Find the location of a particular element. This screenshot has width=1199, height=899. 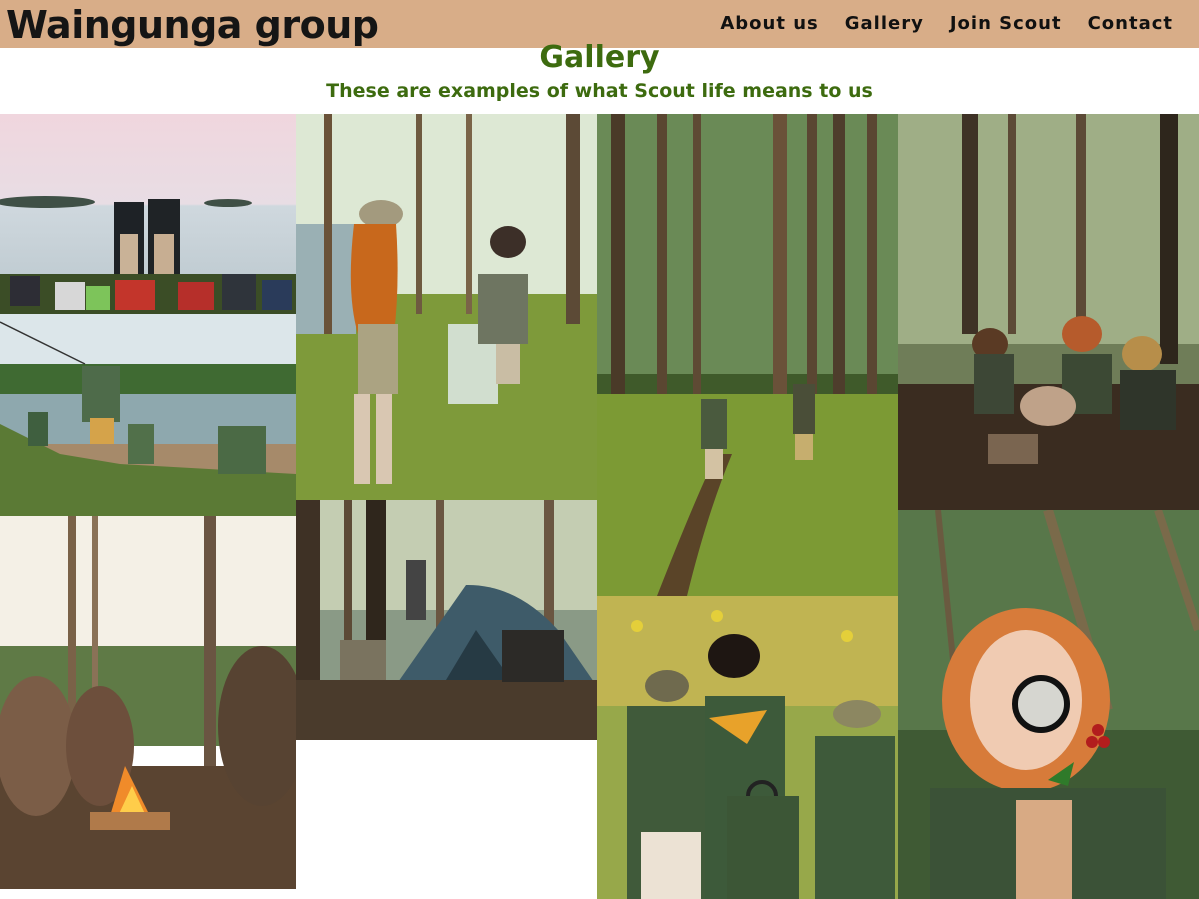

gallery-title: Gallery is located at coordinates (599, 57).